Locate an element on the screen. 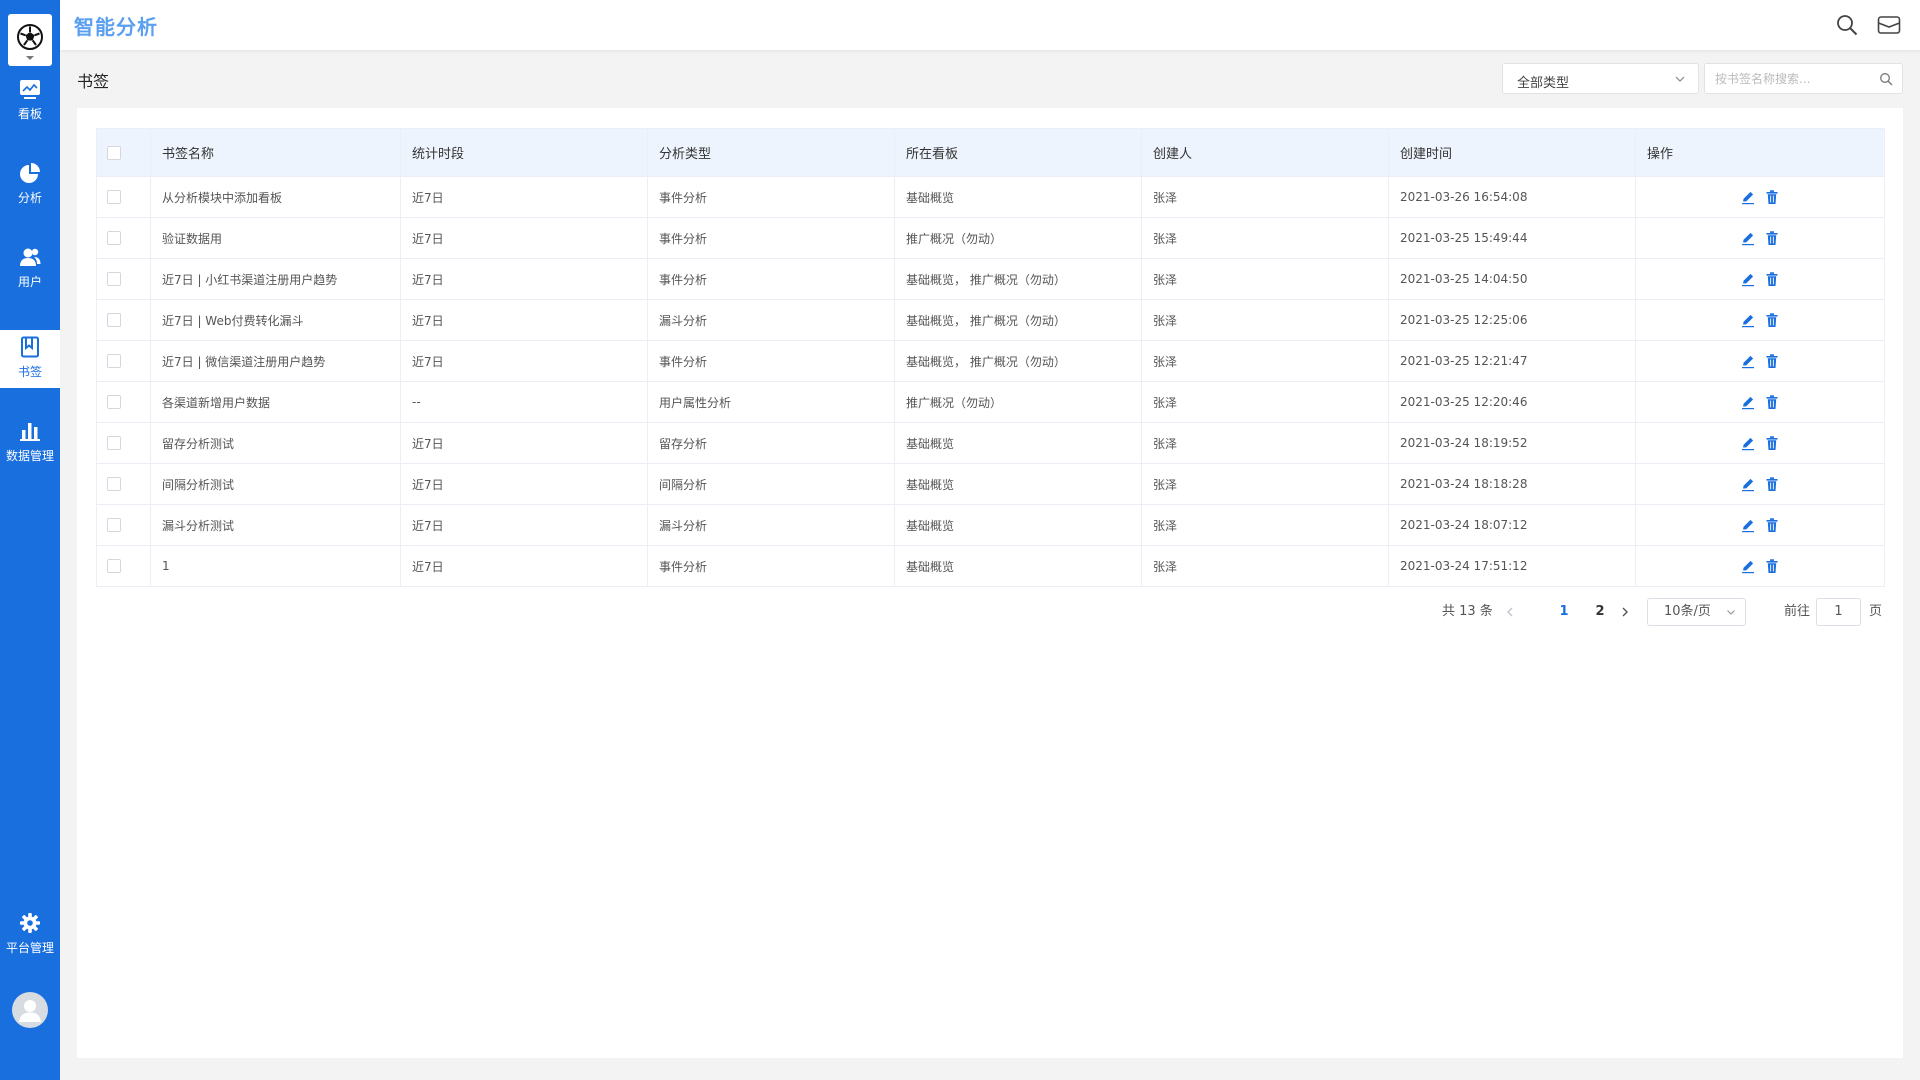 The width and height of the screenshot is (1920, 1080). avatar is located at coordinates (30, 1010).